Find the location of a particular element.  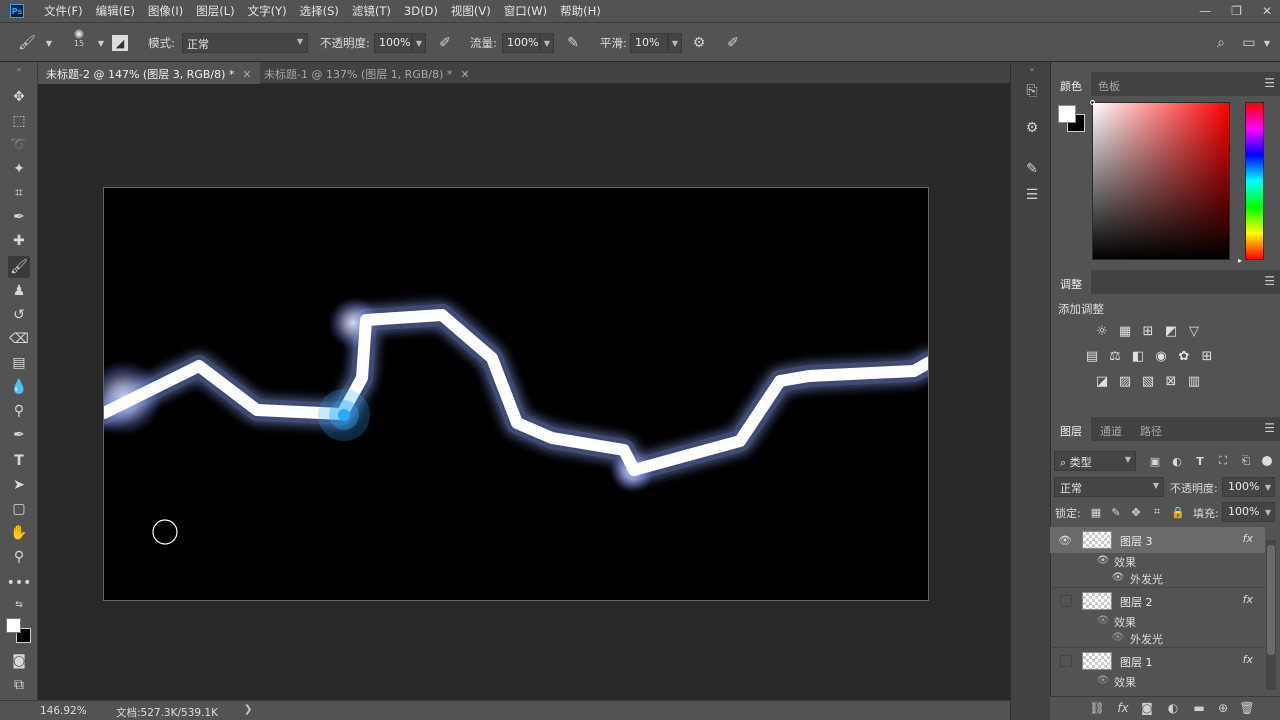

pen-tool-icon: ✒ is located at coordinates (19, 435).